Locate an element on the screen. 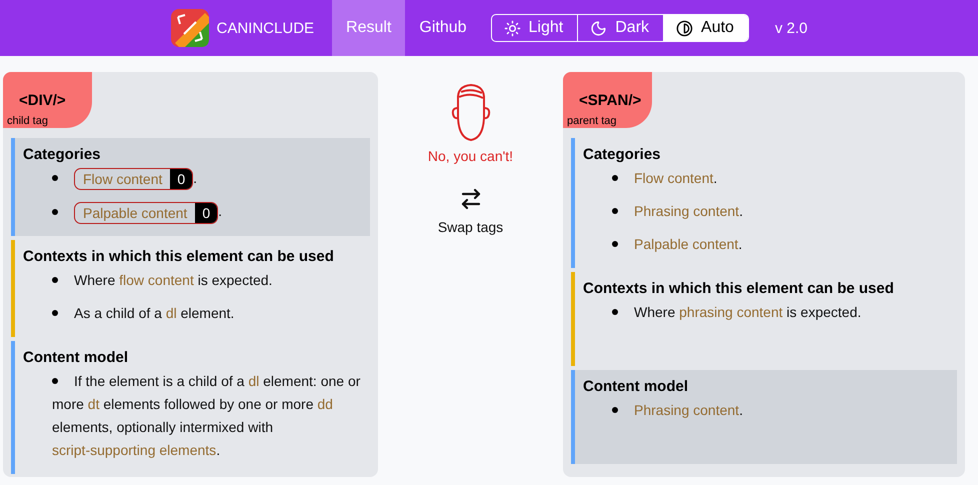 This screenshot has height=485, width=978. sun-icon is located at coordinates (512, 28).